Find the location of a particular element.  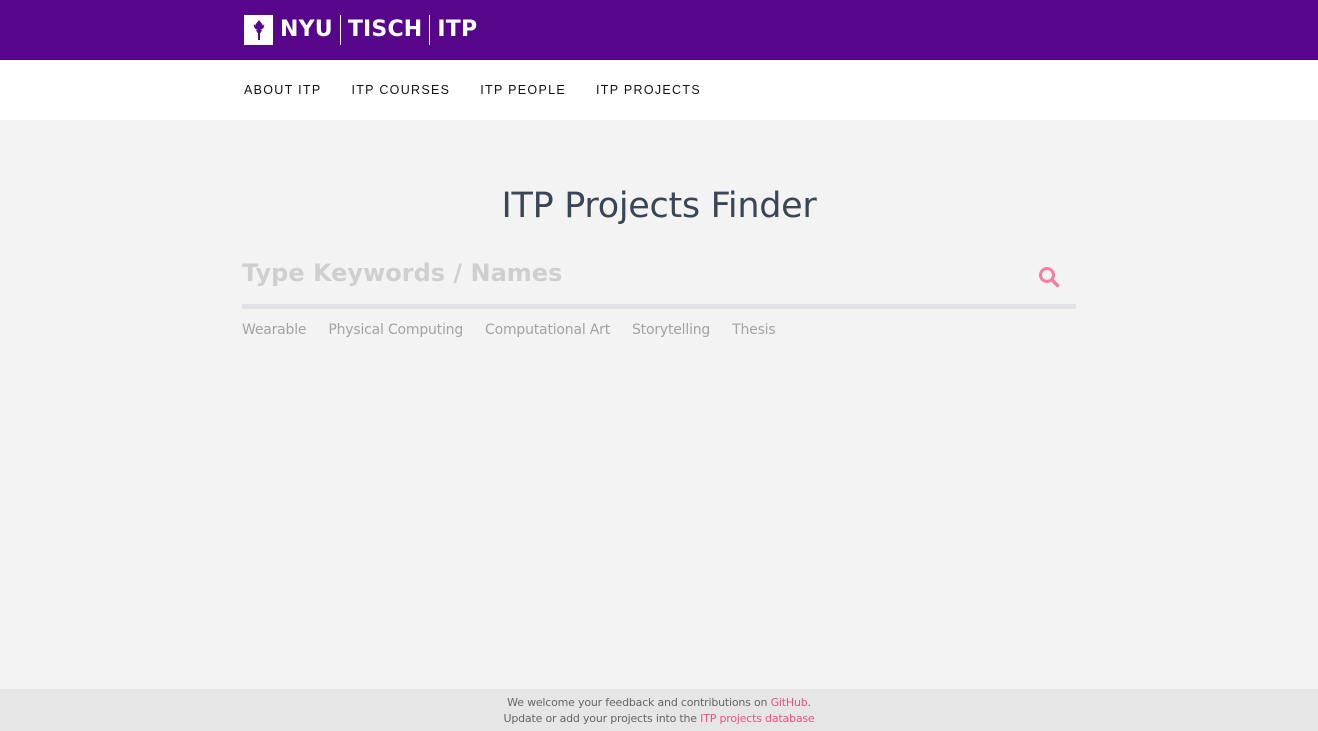

github-link: GitHub is located at coordinates (789, 702).